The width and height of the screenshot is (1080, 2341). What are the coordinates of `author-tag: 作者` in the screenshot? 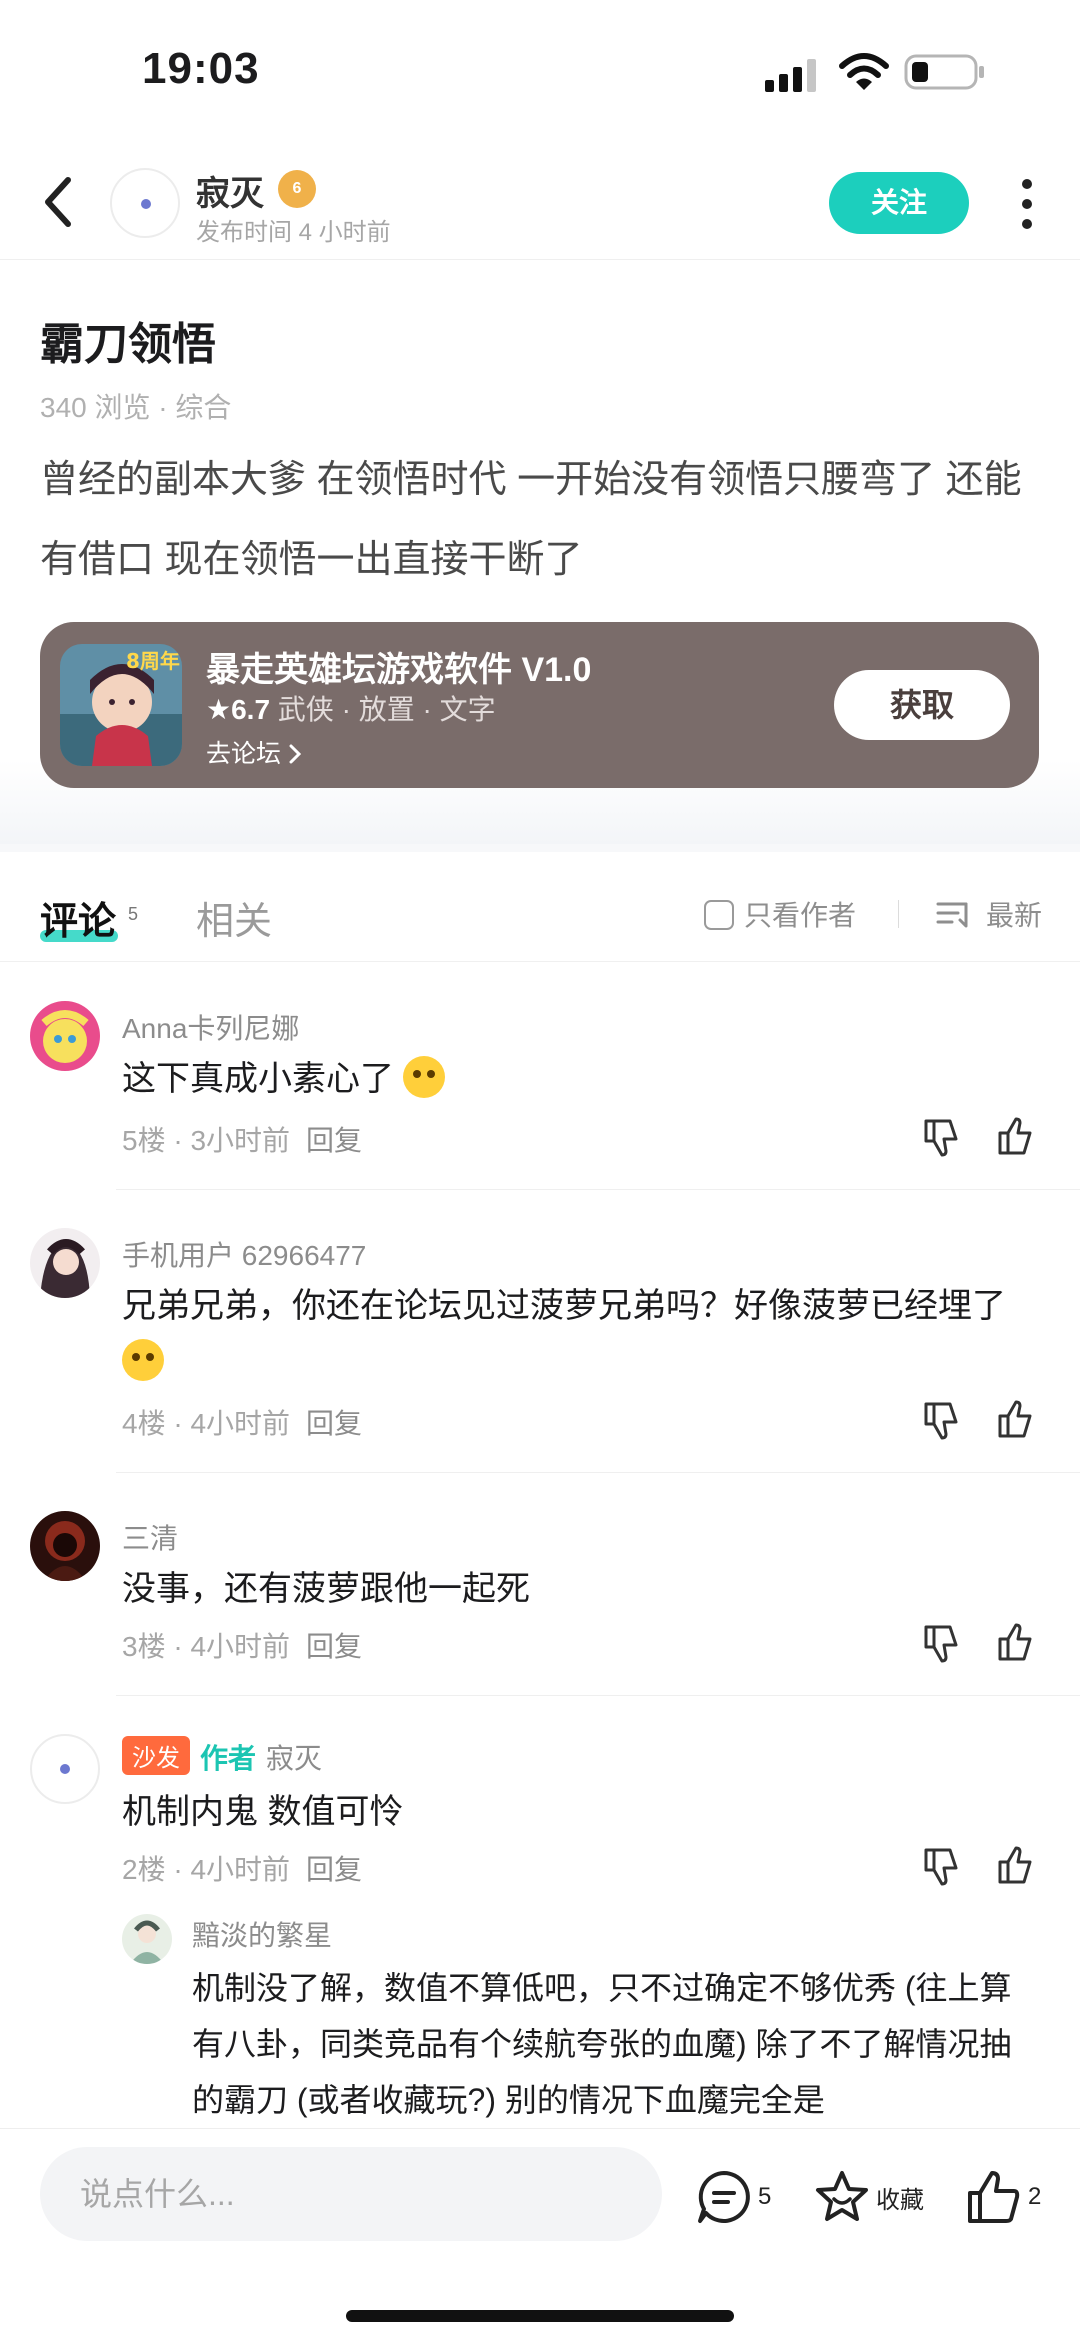 It's located at (228, 1758).